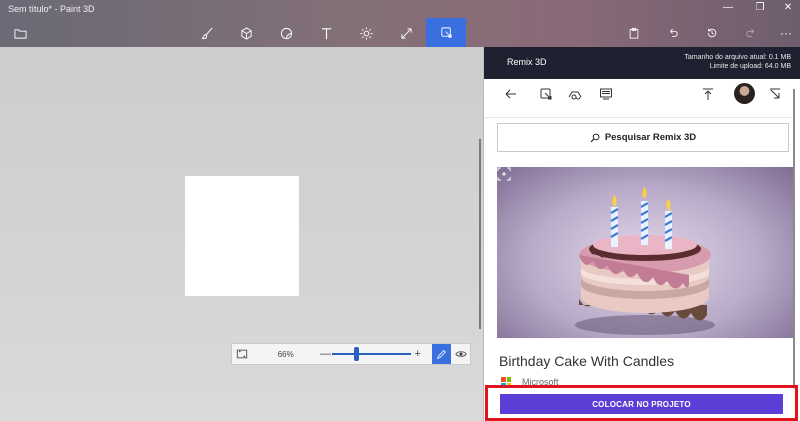  I want to click on title-bar: Sem título* - Paint 3D — ❐ ✕ ···, so click(400, 23).